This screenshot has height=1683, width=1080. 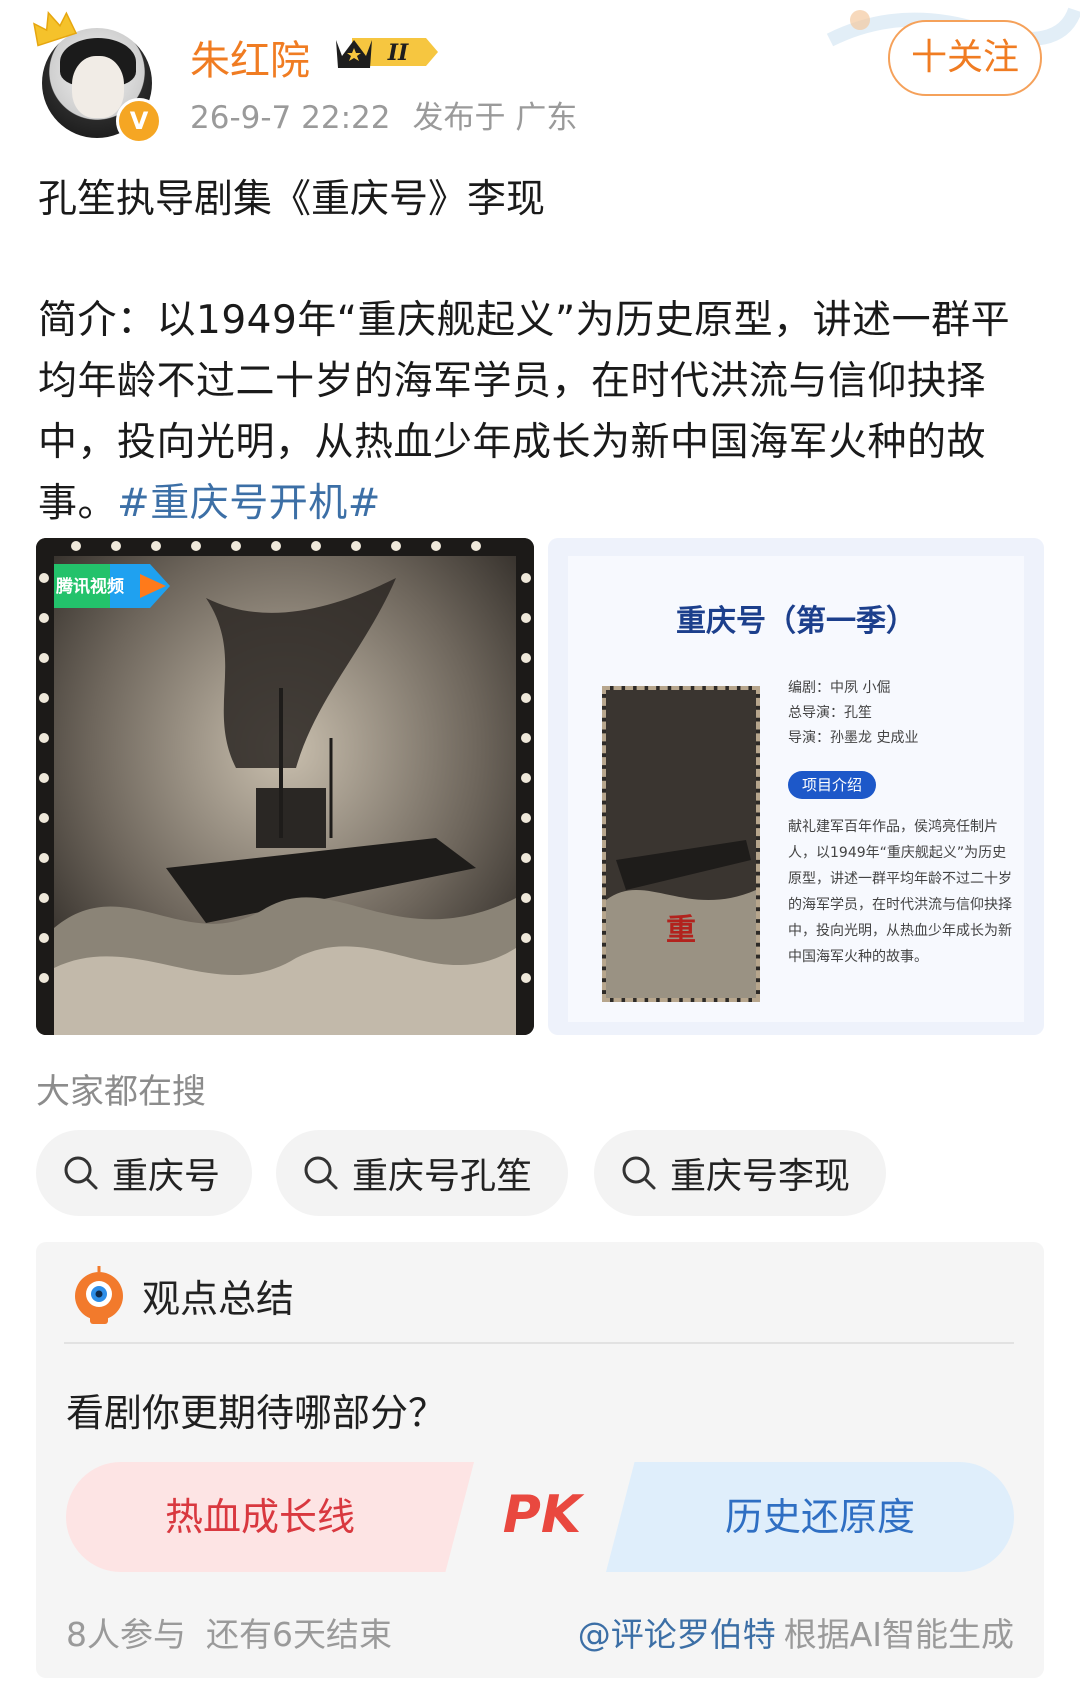 I want to click on search-chip: 重庆号李现, so click(x=740, y=1173).